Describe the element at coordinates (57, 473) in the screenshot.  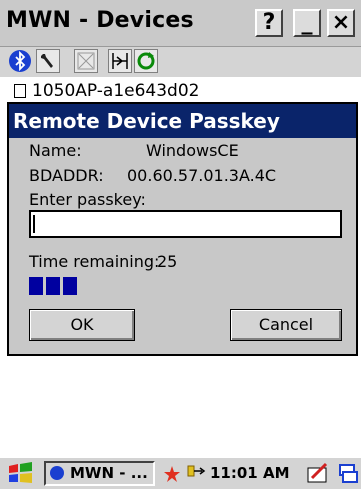
I see `task-app-icon` at that location.